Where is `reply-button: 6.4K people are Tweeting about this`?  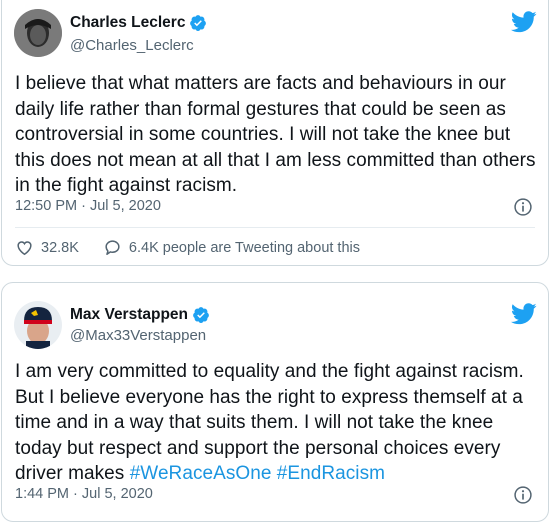
reply-button: 6.4K people are Tweeting about this is located at coordinates (231, 247).